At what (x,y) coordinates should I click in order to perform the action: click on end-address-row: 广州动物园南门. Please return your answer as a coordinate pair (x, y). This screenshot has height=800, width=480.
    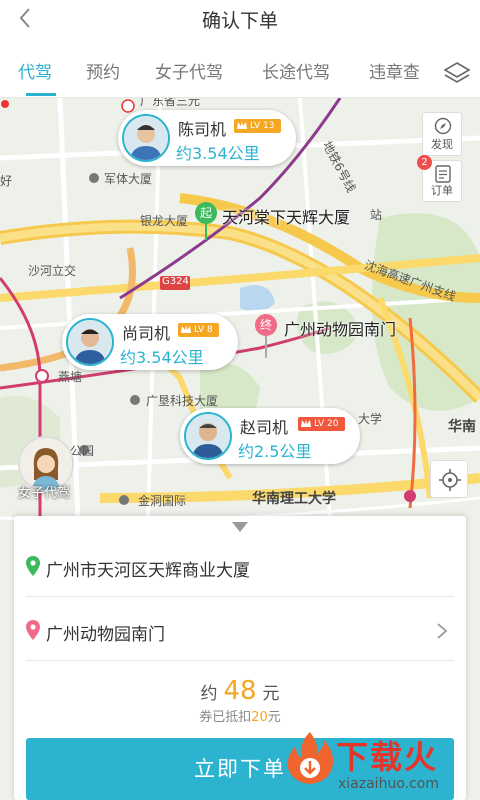
    Looking at the image, I should click on (240, 631).